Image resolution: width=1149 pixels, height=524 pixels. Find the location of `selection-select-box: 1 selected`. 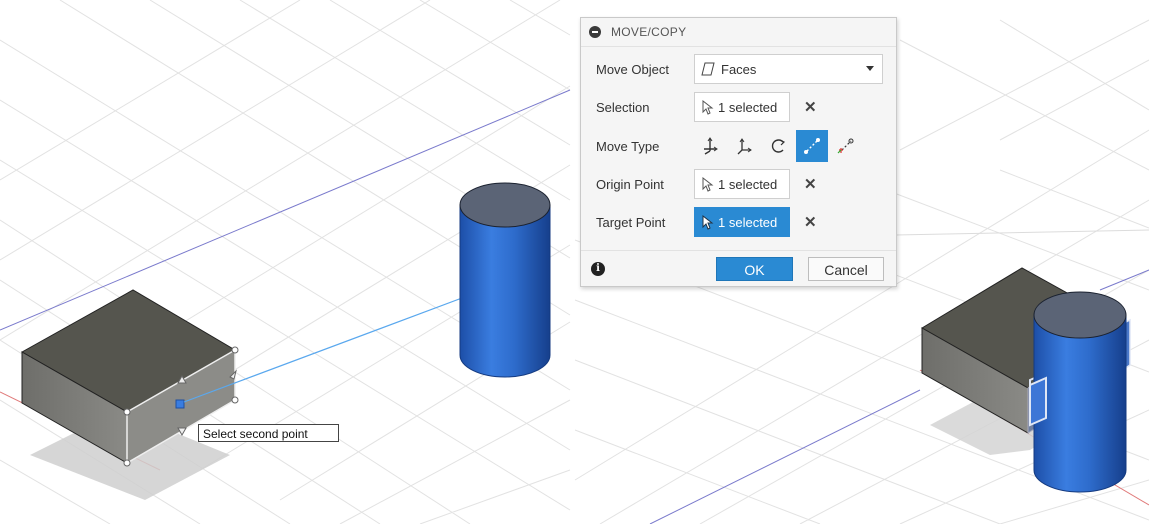

selection-select-box: 1 selected is located at coordinates (742, 107).